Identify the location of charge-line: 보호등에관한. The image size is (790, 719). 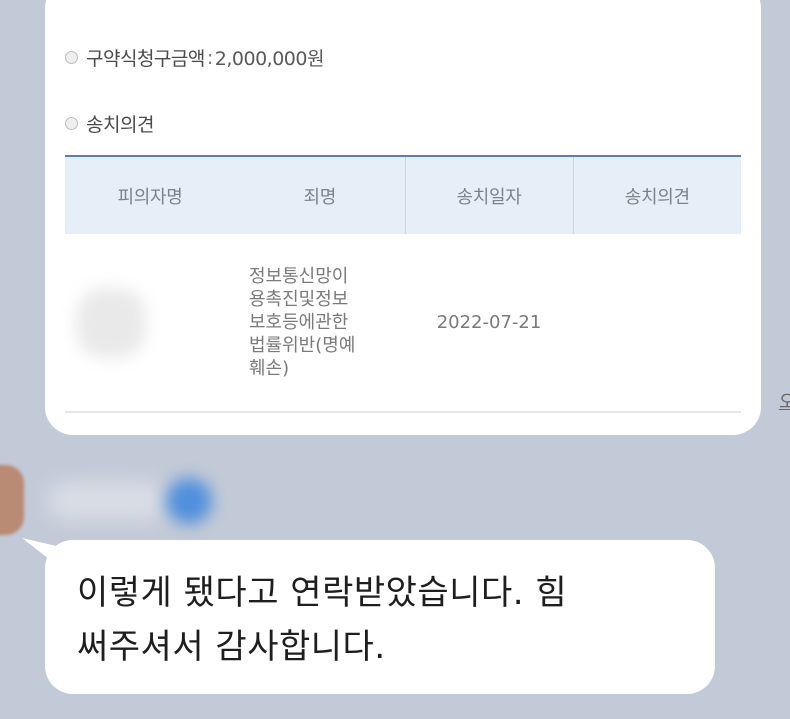
(299, 322).